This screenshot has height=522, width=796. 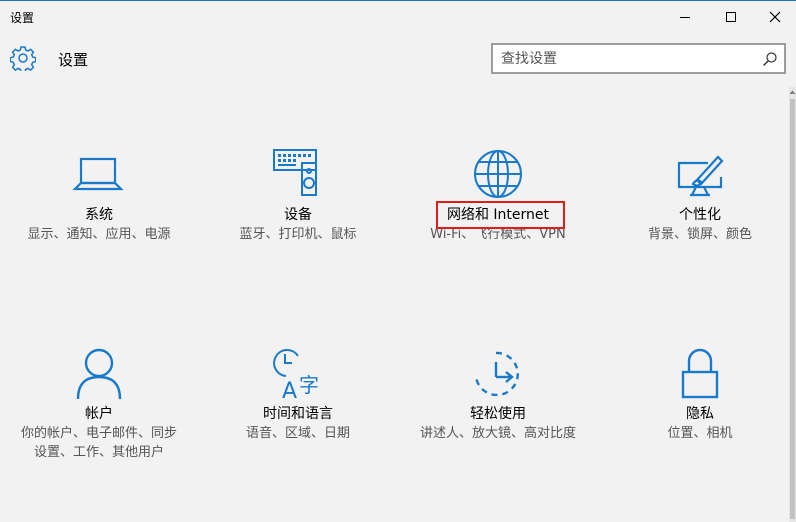 I want to click on tile-description: 语音、区域、日期, so click(x=297, y=433).